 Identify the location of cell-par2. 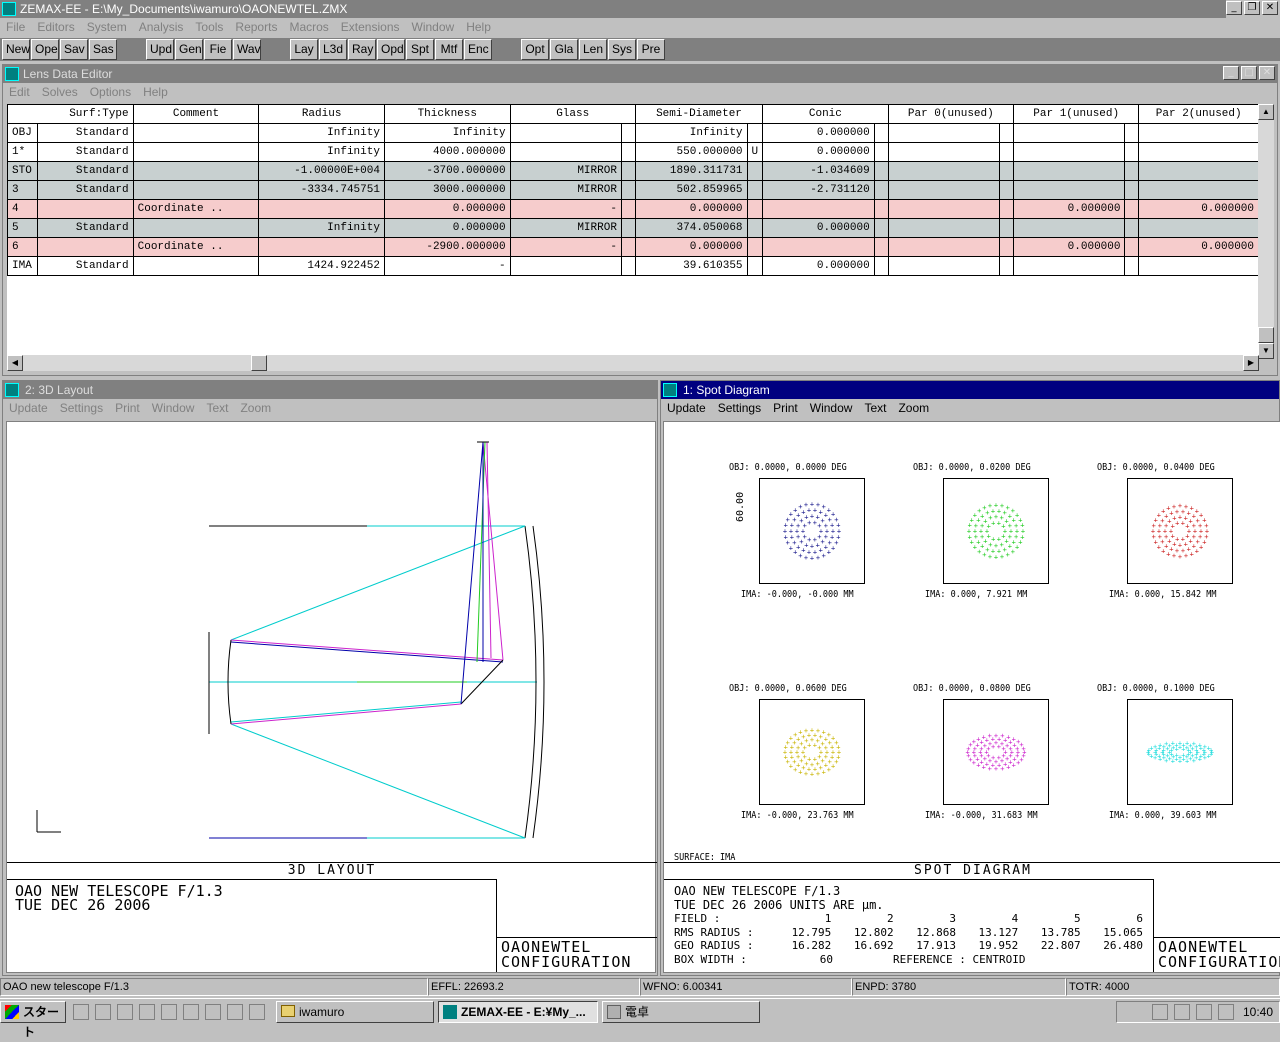
(1198, 228).